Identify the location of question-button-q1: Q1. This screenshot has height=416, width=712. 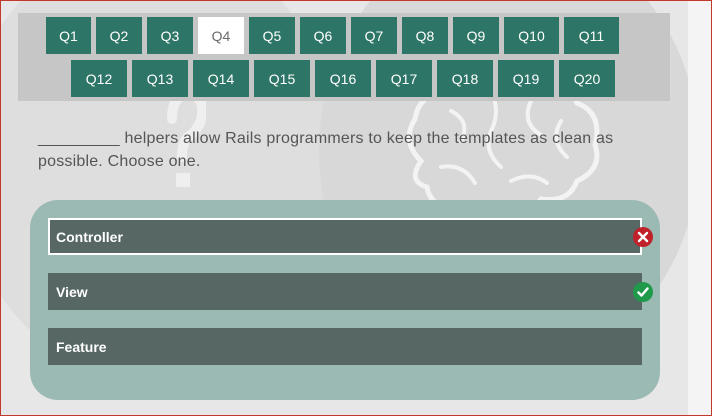
(68, 35).